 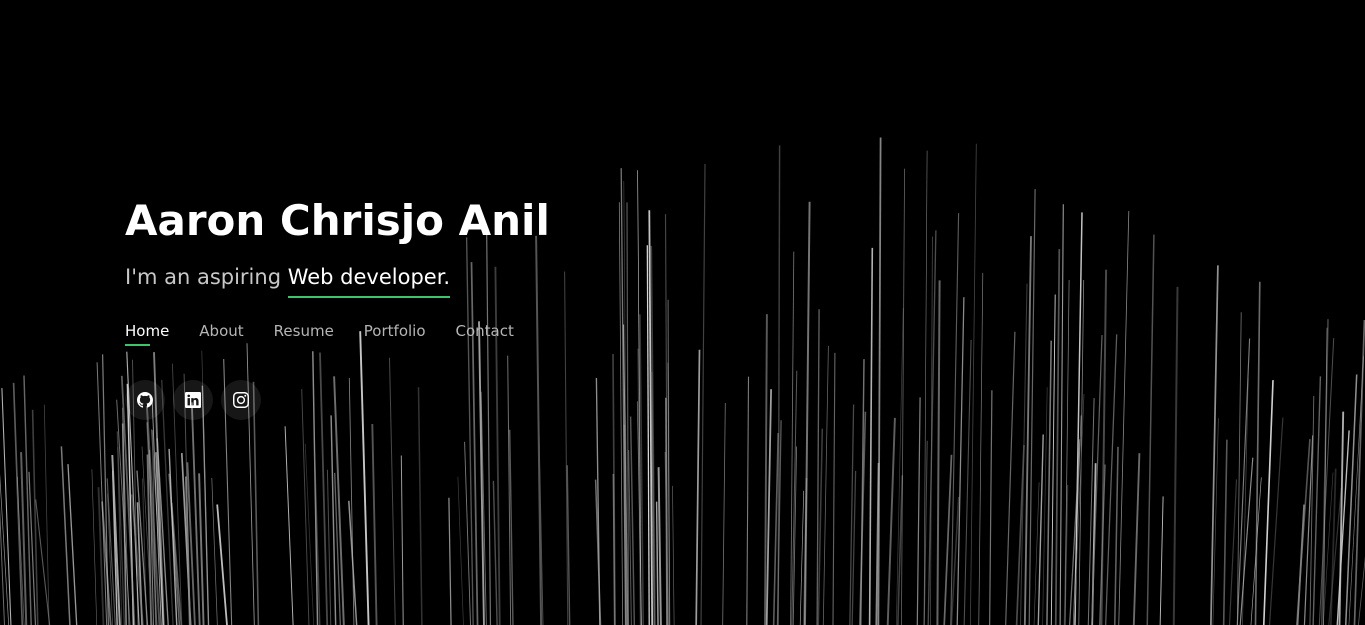 I want to click on tagline-typed-role: Web developer., so click(x=369, y=280).